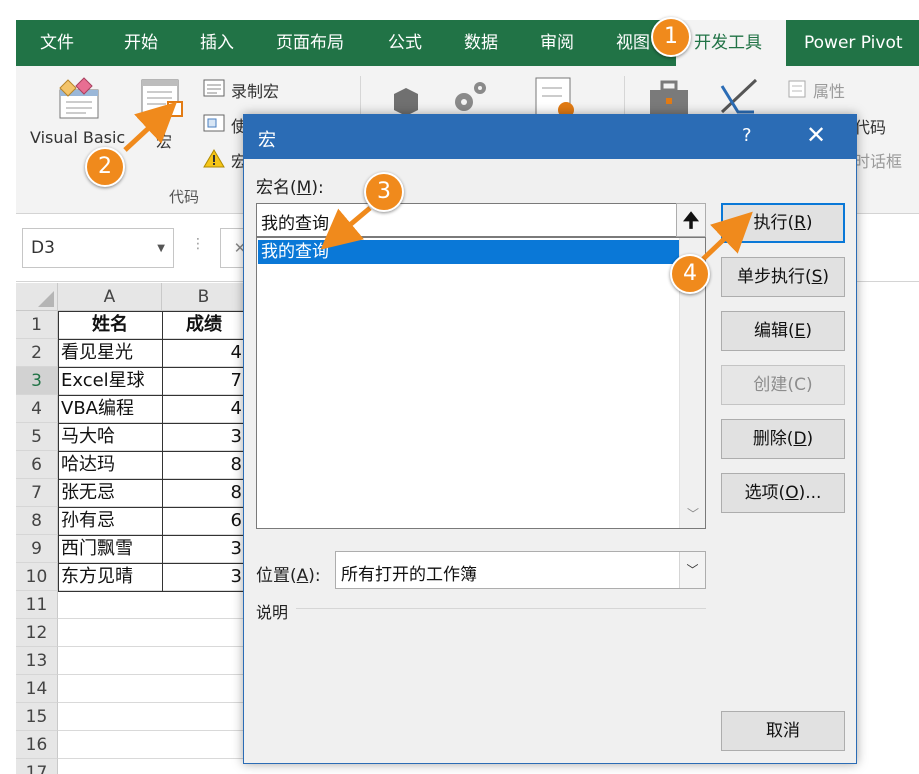 This screenshot has width=919, height=774. I want to click on step-badge-4: 4, so click(690, 274).